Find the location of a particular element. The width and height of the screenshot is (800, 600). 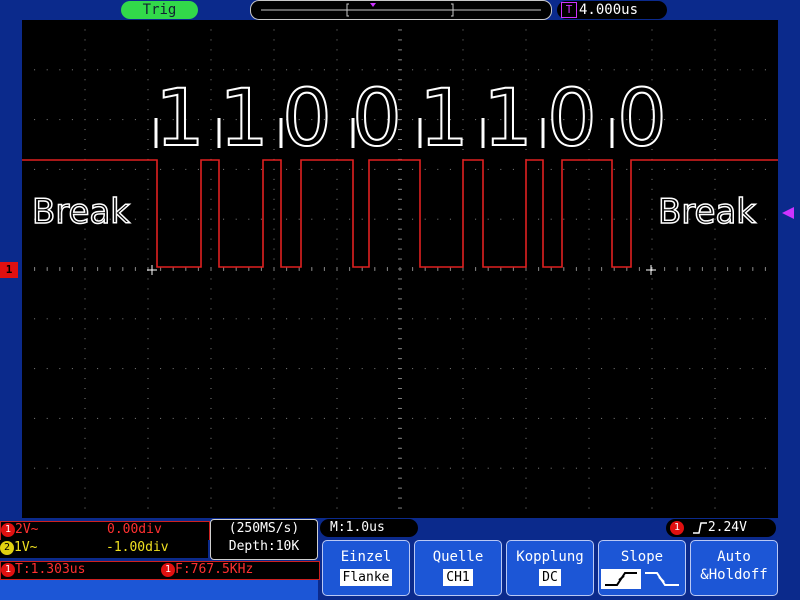

trigger-level-readout: 1 2.24V is located at coordinates (721, 528).